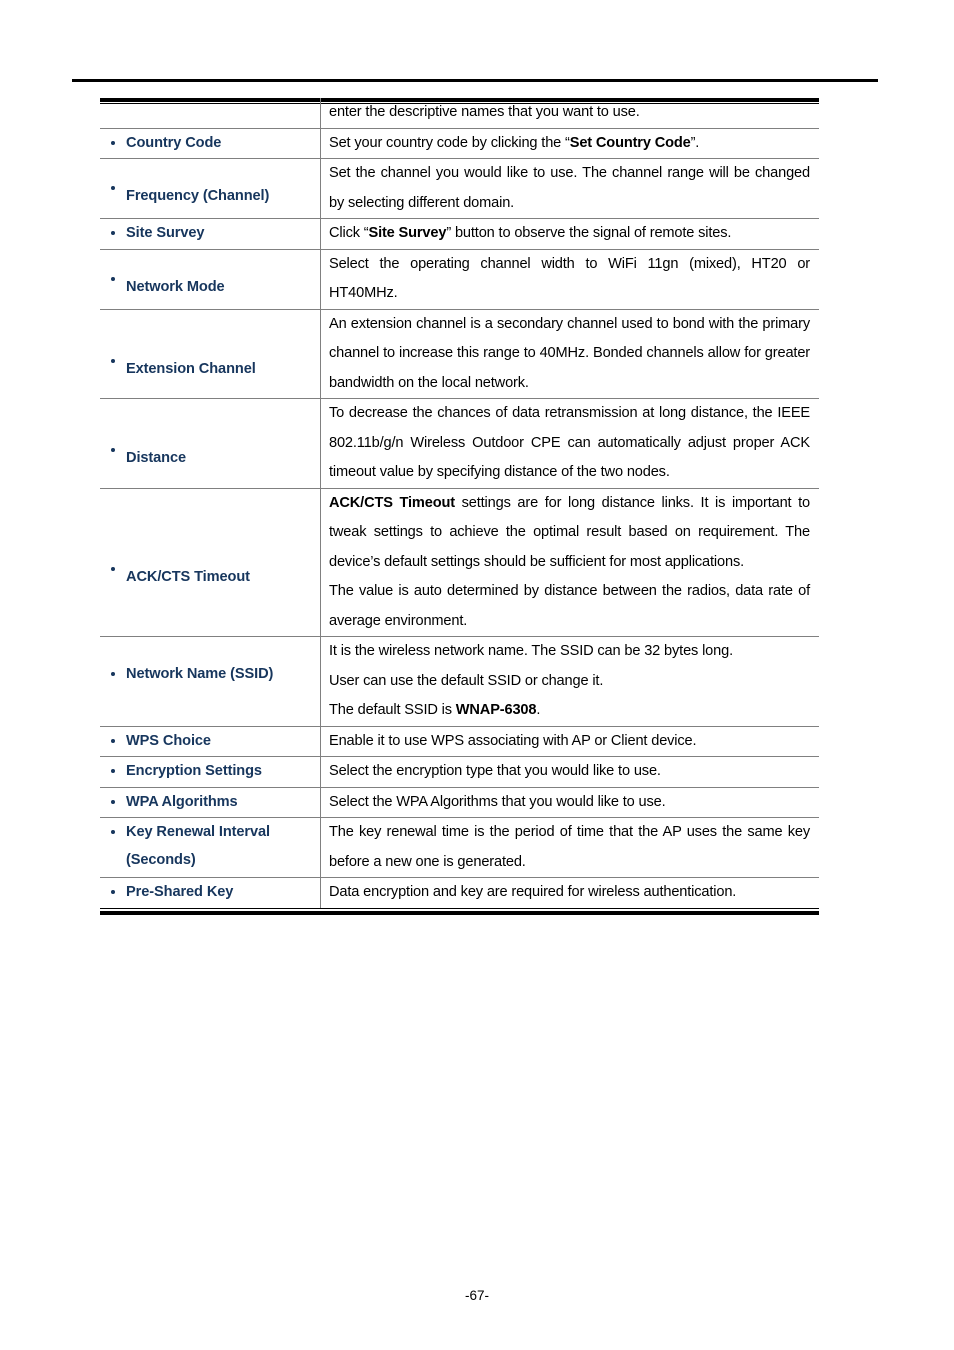  I want to click on term-text: Encryption Settings, so click(194, 771).